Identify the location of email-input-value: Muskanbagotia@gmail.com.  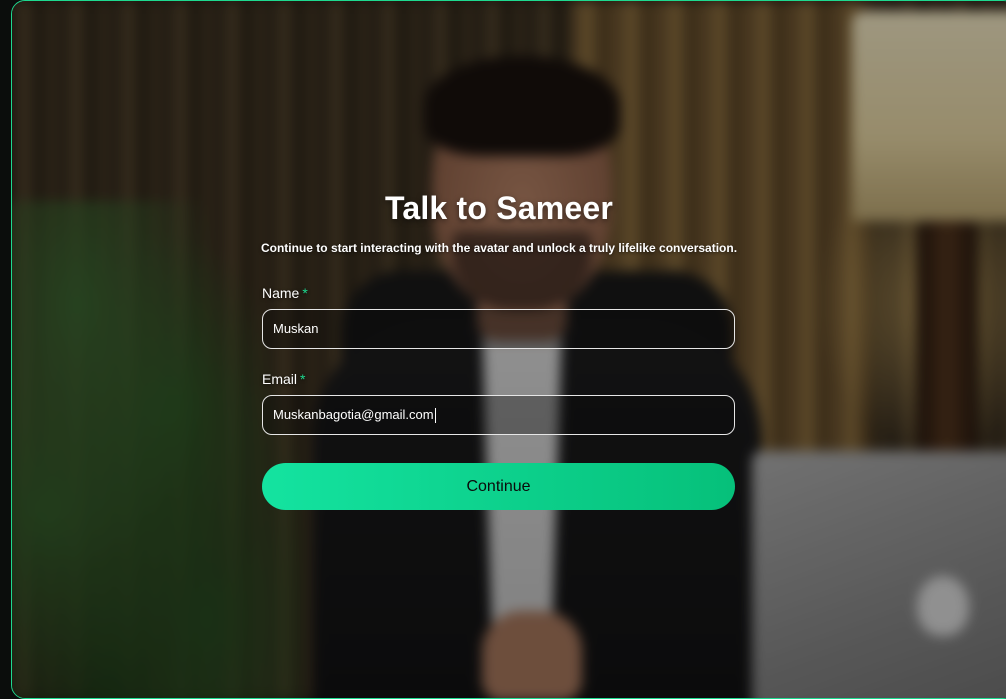
(353, 414).